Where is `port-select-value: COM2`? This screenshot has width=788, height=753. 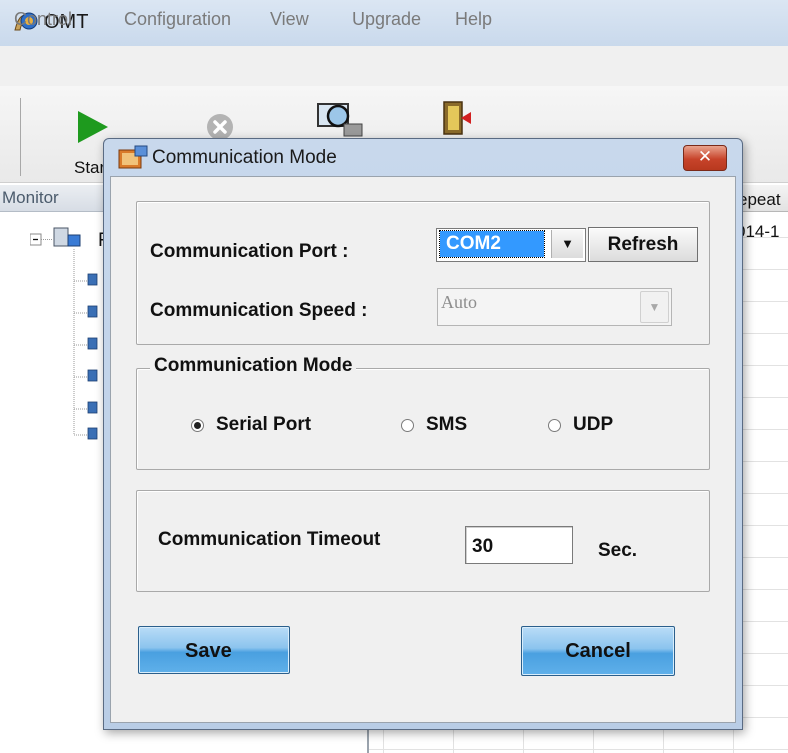
port-select-value: COM2 is located at coordinates (492, 244).